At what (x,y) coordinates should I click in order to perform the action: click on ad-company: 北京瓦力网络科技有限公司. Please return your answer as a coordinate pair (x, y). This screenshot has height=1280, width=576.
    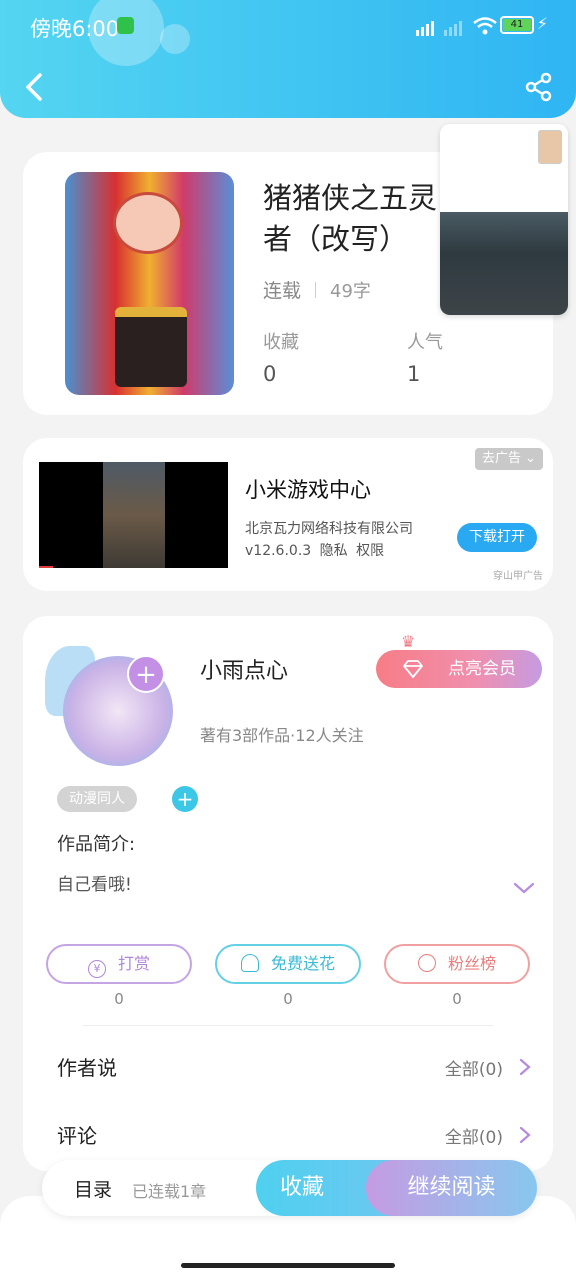
    Looking at the image, I should click on (329, 529).